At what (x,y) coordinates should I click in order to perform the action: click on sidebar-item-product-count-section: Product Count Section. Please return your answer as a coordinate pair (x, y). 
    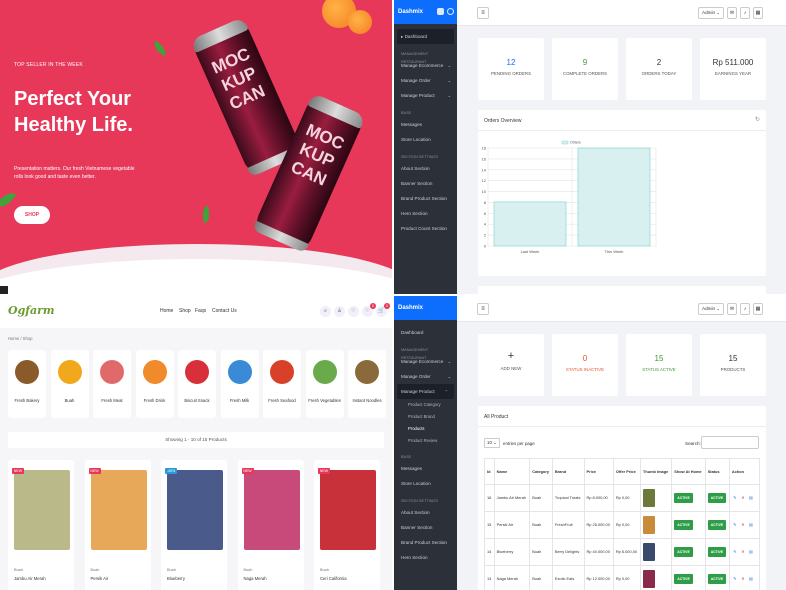
    Looking at the image, I should click on (425, 228).